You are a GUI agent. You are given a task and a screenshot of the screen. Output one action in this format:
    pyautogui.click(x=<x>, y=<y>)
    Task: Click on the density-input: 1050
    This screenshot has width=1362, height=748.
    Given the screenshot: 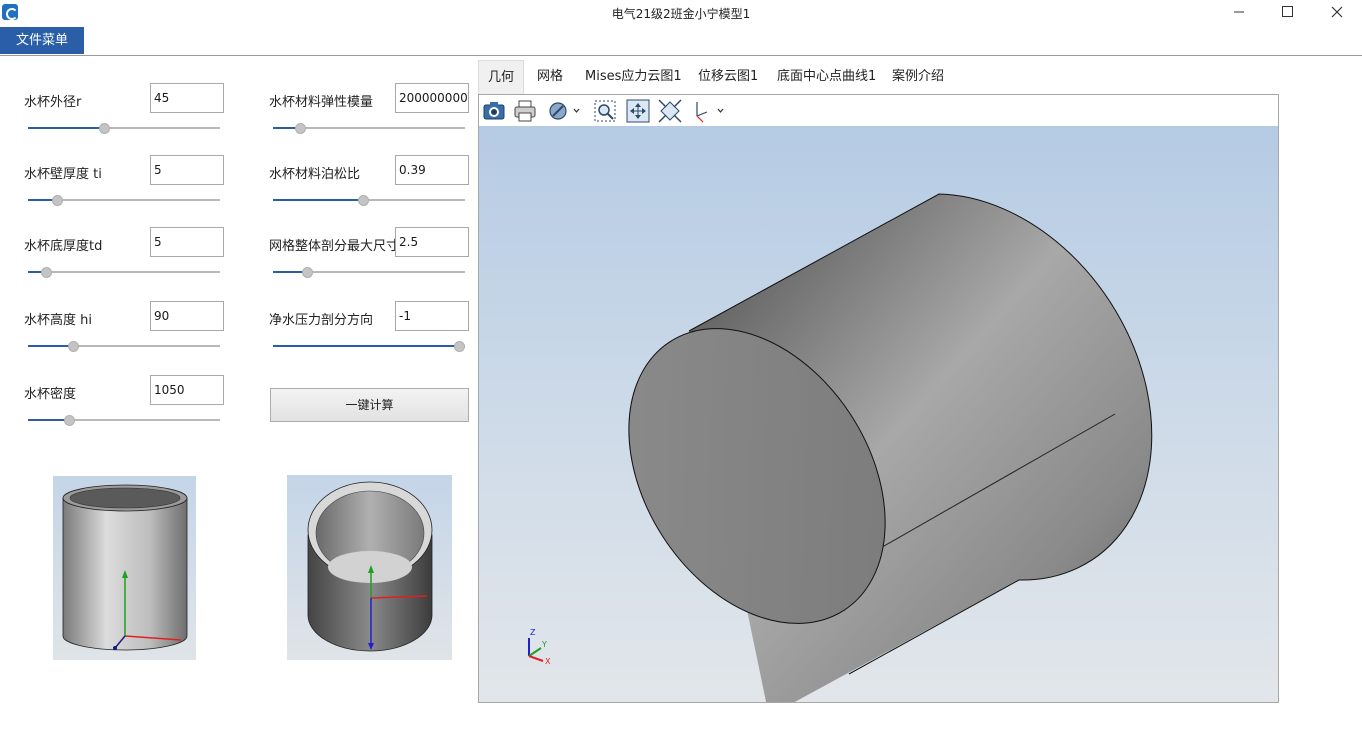 What is the action you would take?
    pyautogui.click(x=187, y=390)
    